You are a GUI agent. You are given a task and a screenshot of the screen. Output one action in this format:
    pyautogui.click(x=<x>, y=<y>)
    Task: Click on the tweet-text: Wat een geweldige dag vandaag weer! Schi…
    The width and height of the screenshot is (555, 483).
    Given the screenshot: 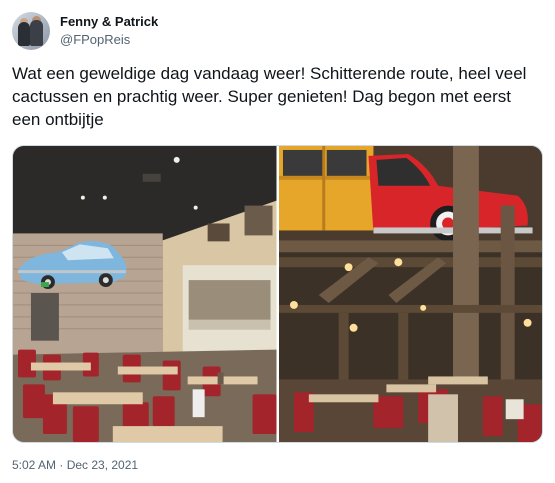 What is the action you would take?
    pyautogui.click(x=269, y=96)
    